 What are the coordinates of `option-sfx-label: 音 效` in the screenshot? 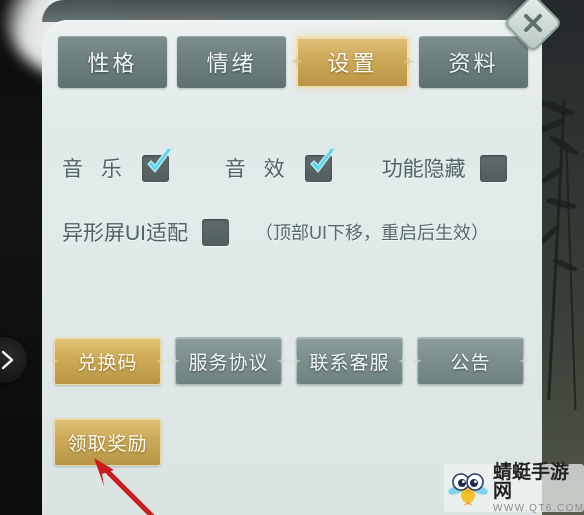 It's located at (257, 169).